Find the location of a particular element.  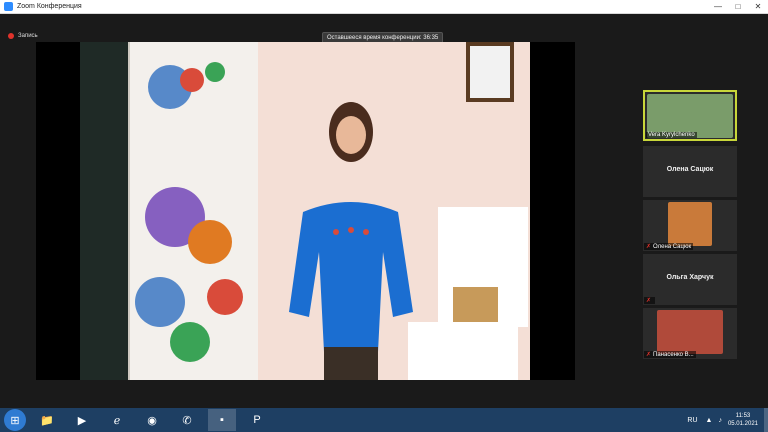

recording-label: Запись is located at coordinates (28, 36).